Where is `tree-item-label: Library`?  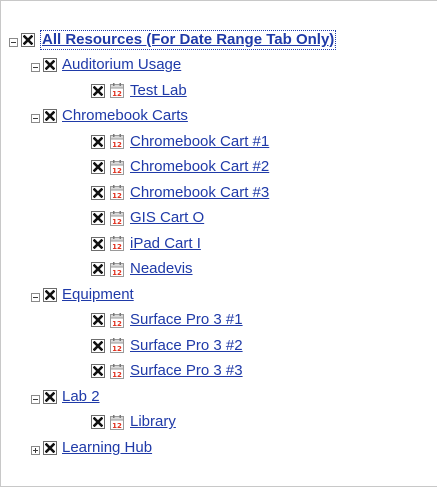 tree-item-label: Library is located at coordinates (153, 422).